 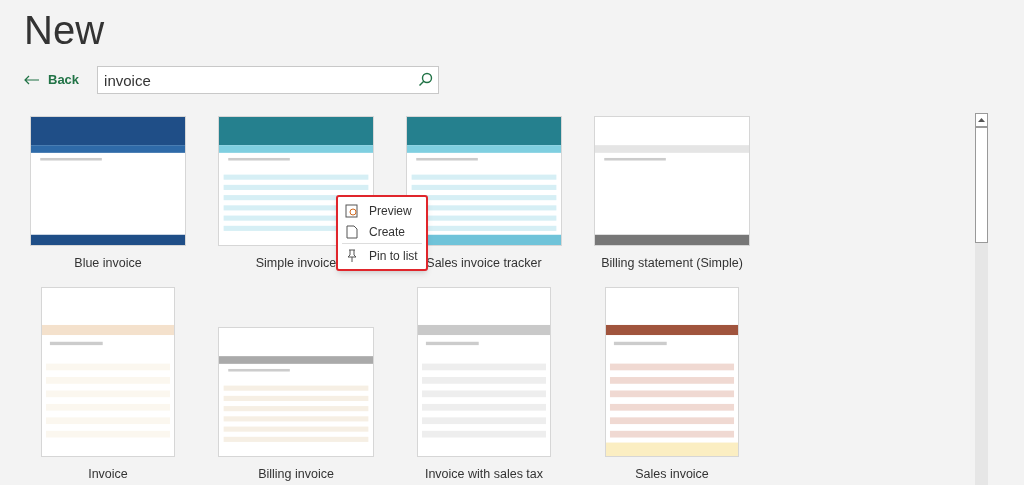 I want to click on menu-item: Preview, so click(x=382, y=210).